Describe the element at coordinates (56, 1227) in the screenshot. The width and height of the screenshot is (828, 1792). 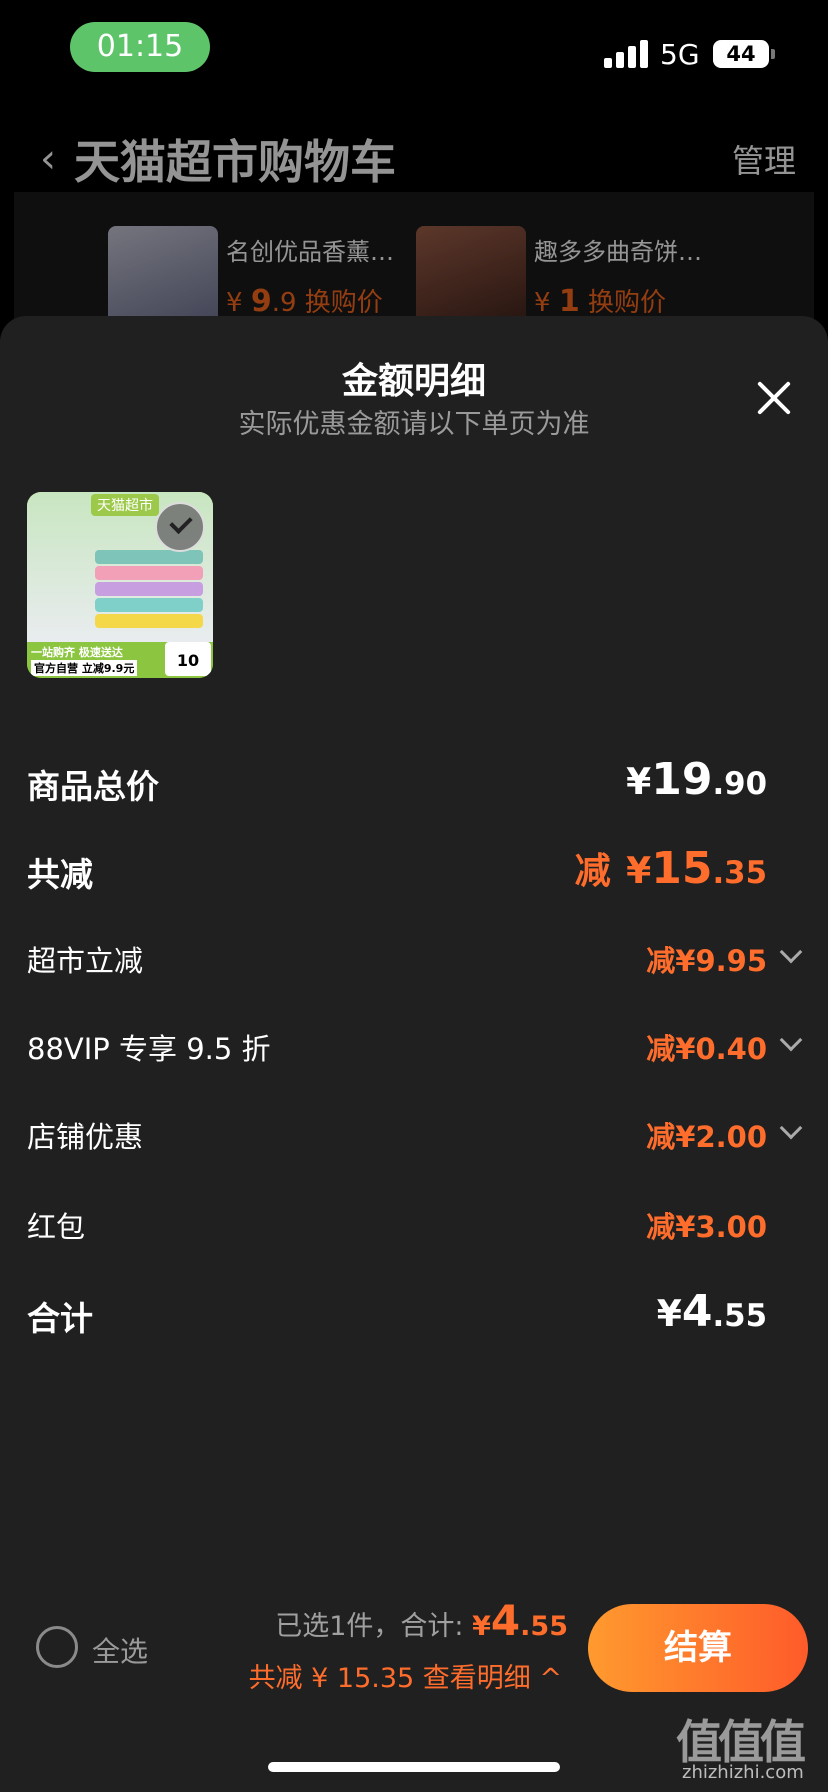
I see `row-label: 红包` at that location.